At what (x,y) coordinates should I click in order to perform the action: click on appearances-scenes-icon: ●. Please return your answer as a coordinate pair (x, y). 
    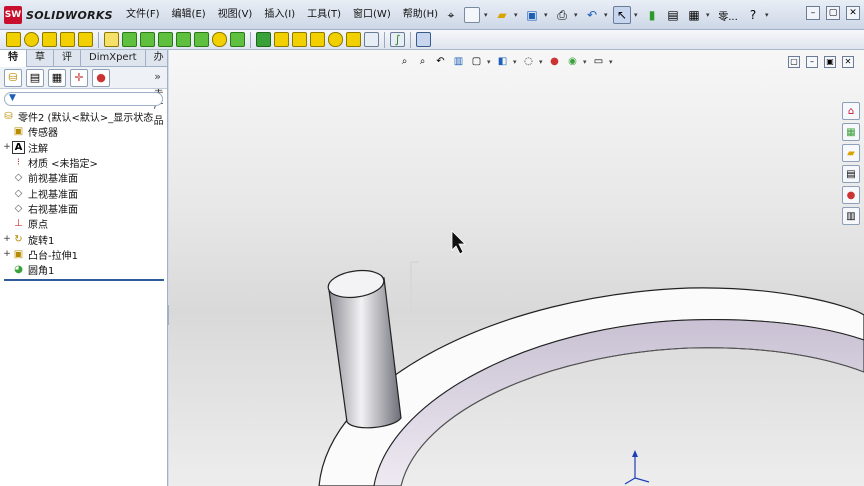
    Looking at the image, I should click on (851, 195).